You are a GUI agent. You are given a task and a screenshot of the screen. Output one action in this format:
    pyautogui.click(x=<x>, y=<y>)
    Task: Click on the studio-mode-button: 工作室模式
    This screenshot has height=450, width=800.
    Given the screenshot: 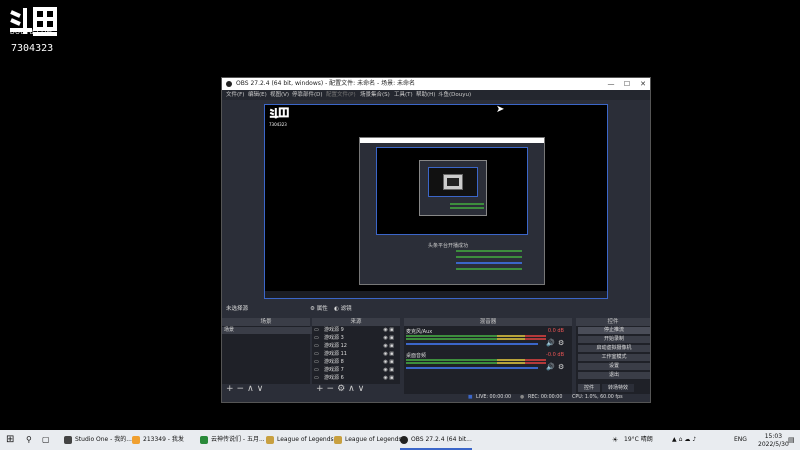 What is the action you would take?
    pyautogui.click(x=614, y=357)
    